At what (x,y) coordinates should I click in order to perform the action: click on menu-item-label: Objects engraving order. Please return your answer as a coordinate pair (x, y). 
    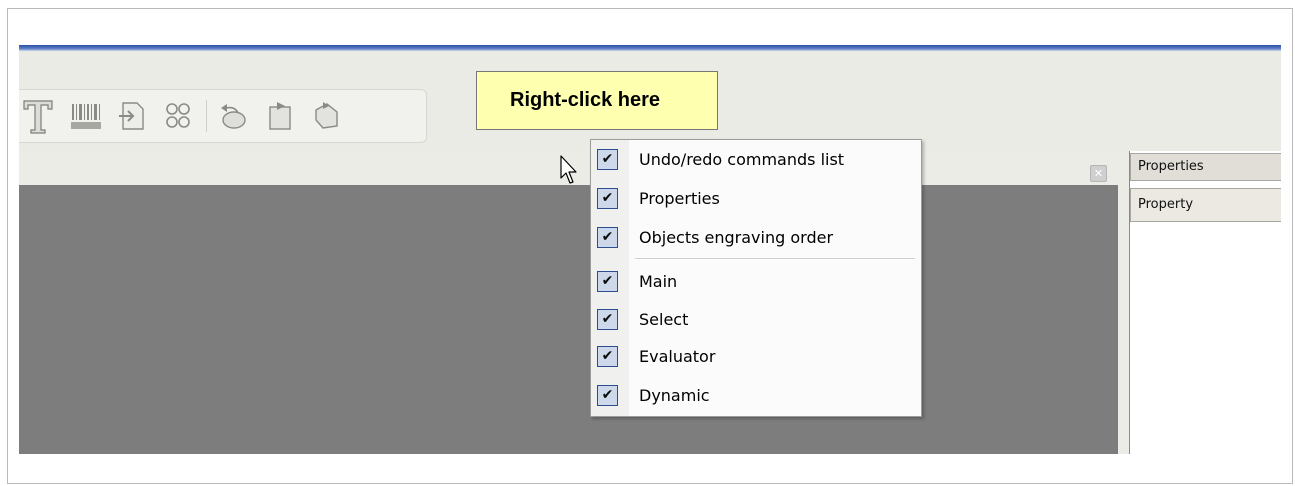
    Looking at the image, I should click on (736, 237).